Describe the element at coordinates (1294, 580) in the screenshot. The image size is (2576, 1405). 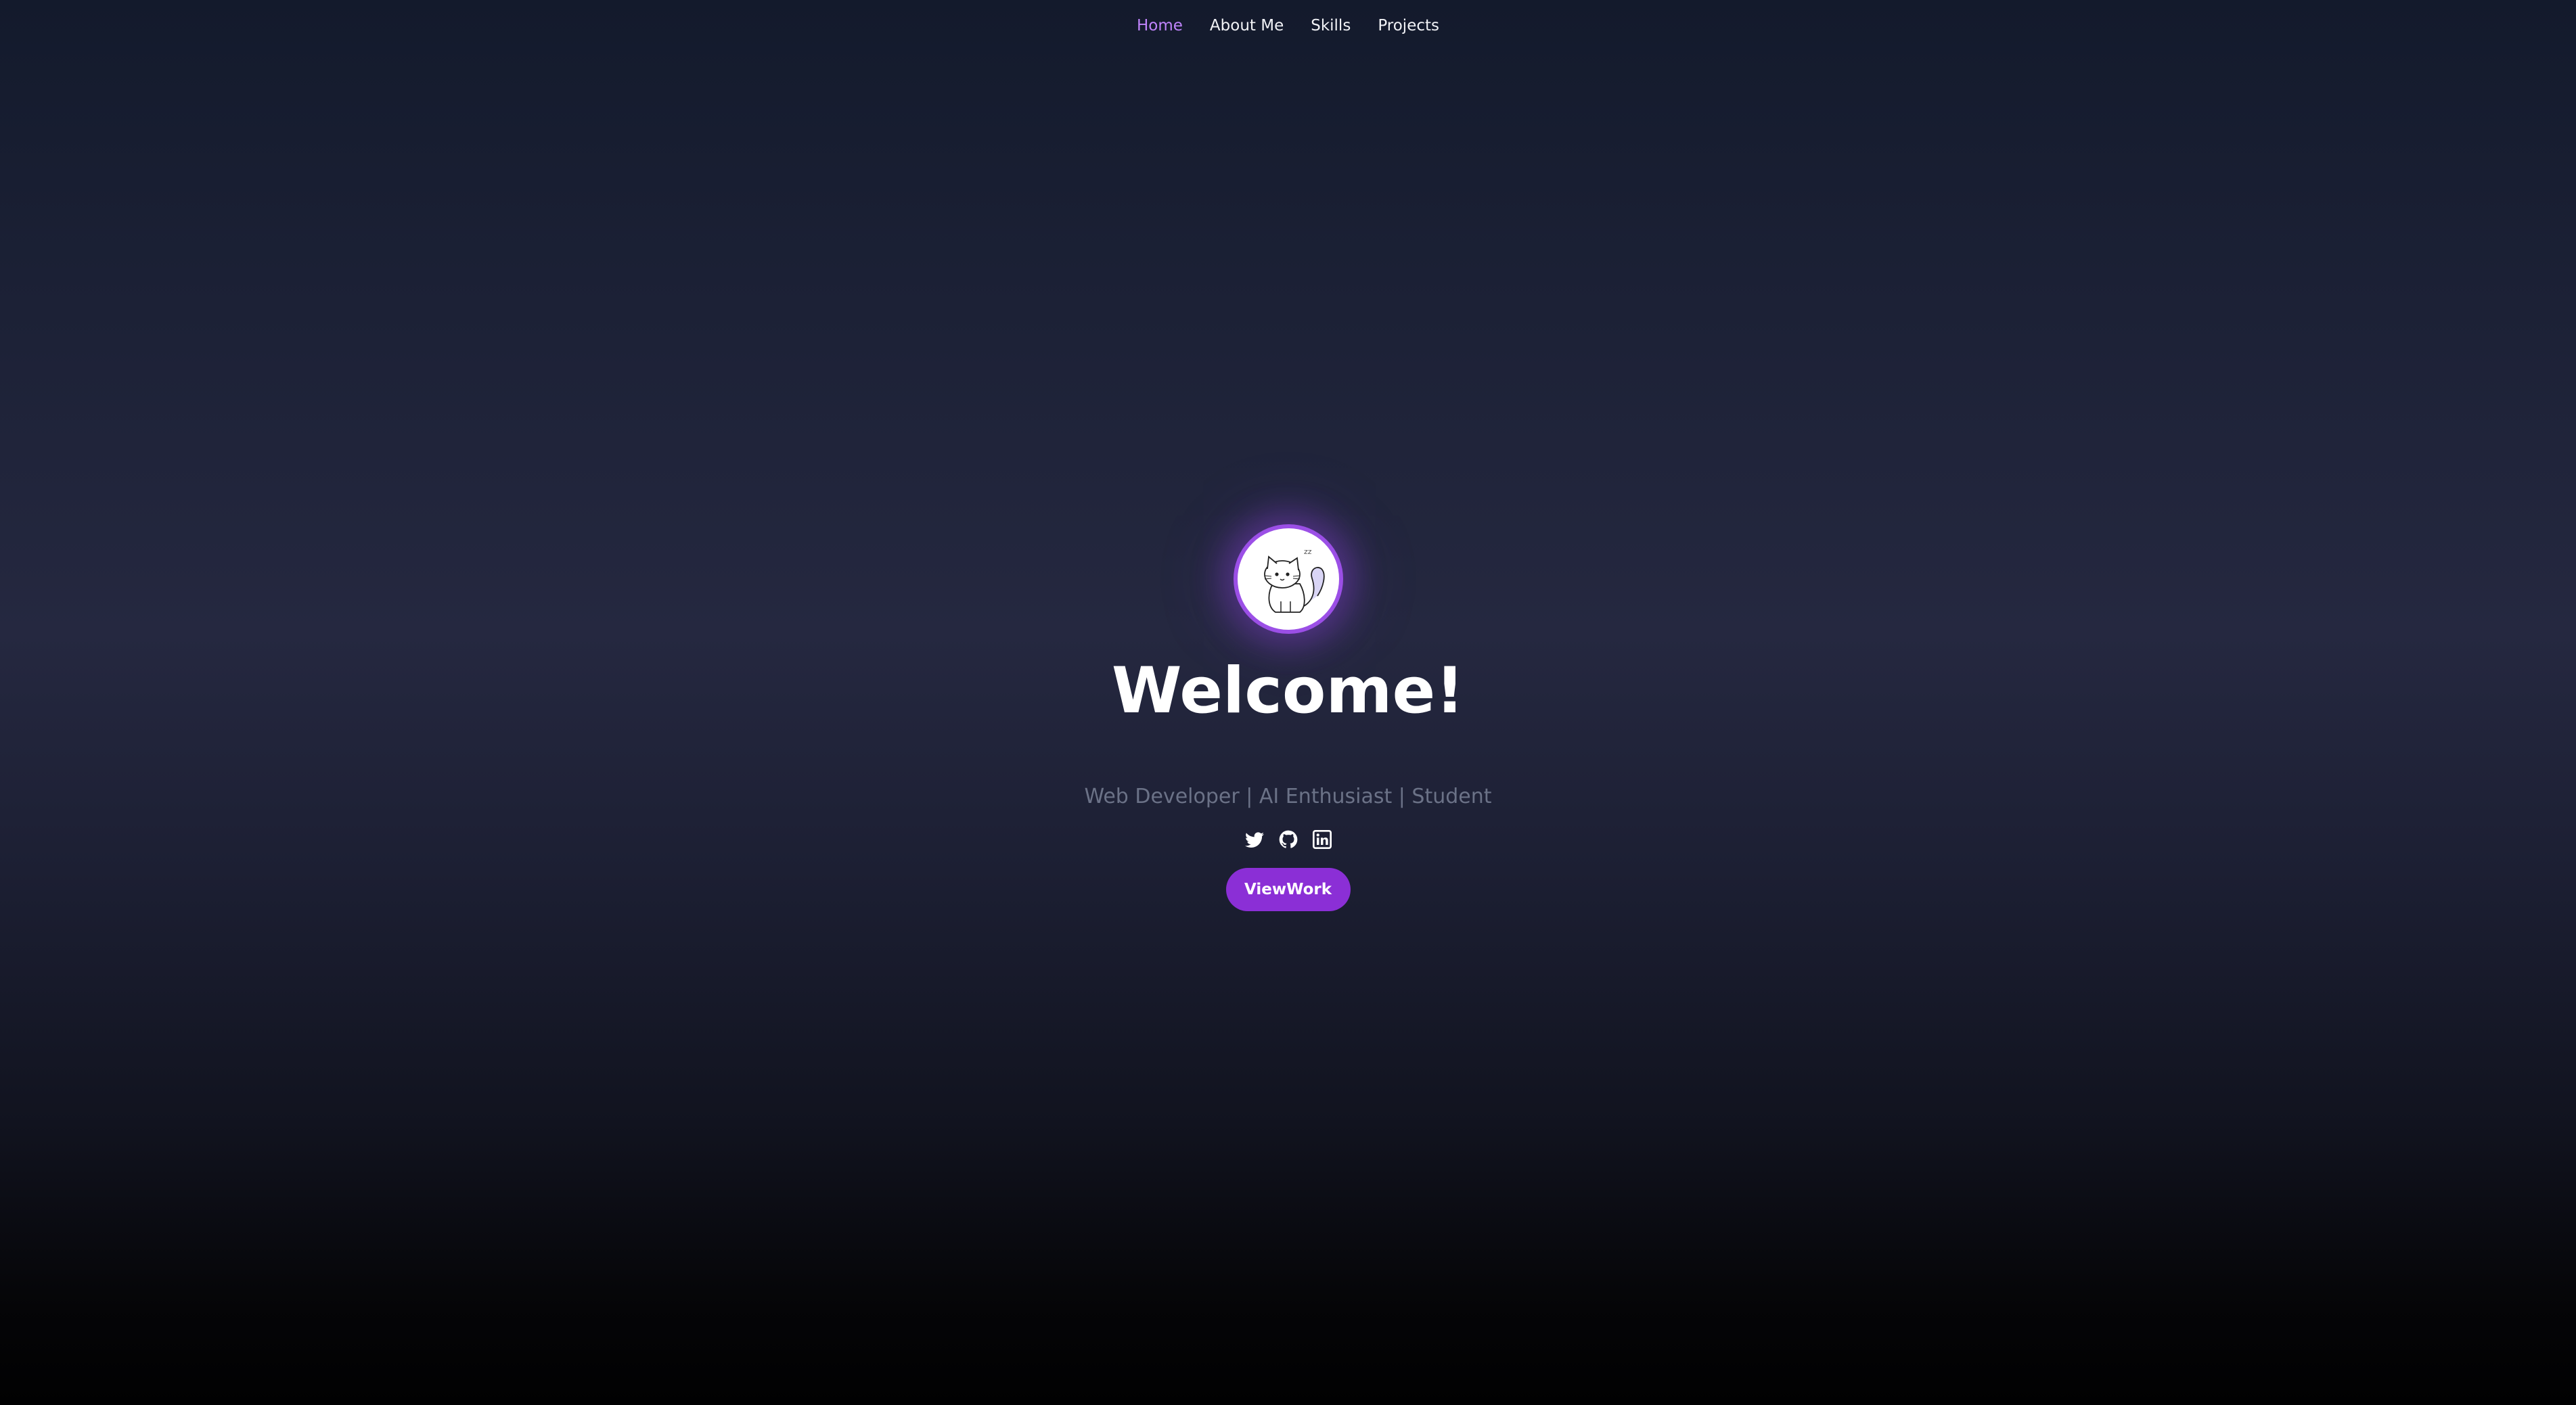
I see `cat-illustration: zz` at that location.